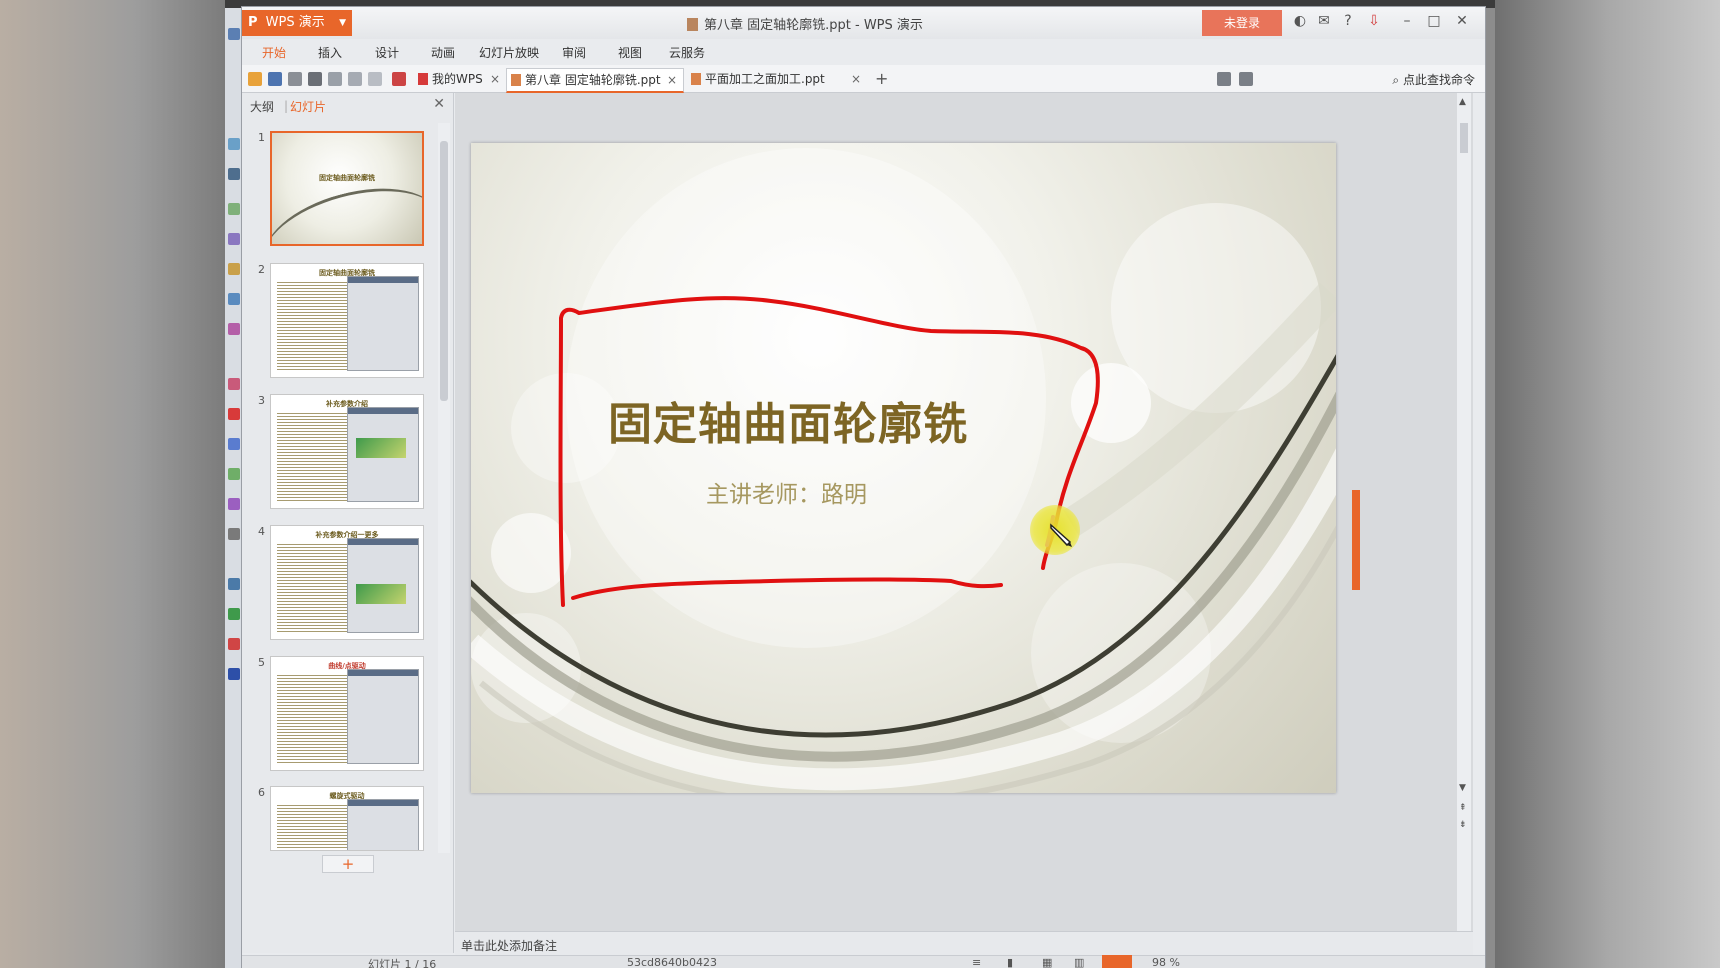 Image resolution: width=1720 pixels, height=968 pixels. I want to click on desktop-background-left, so click(112, 484).